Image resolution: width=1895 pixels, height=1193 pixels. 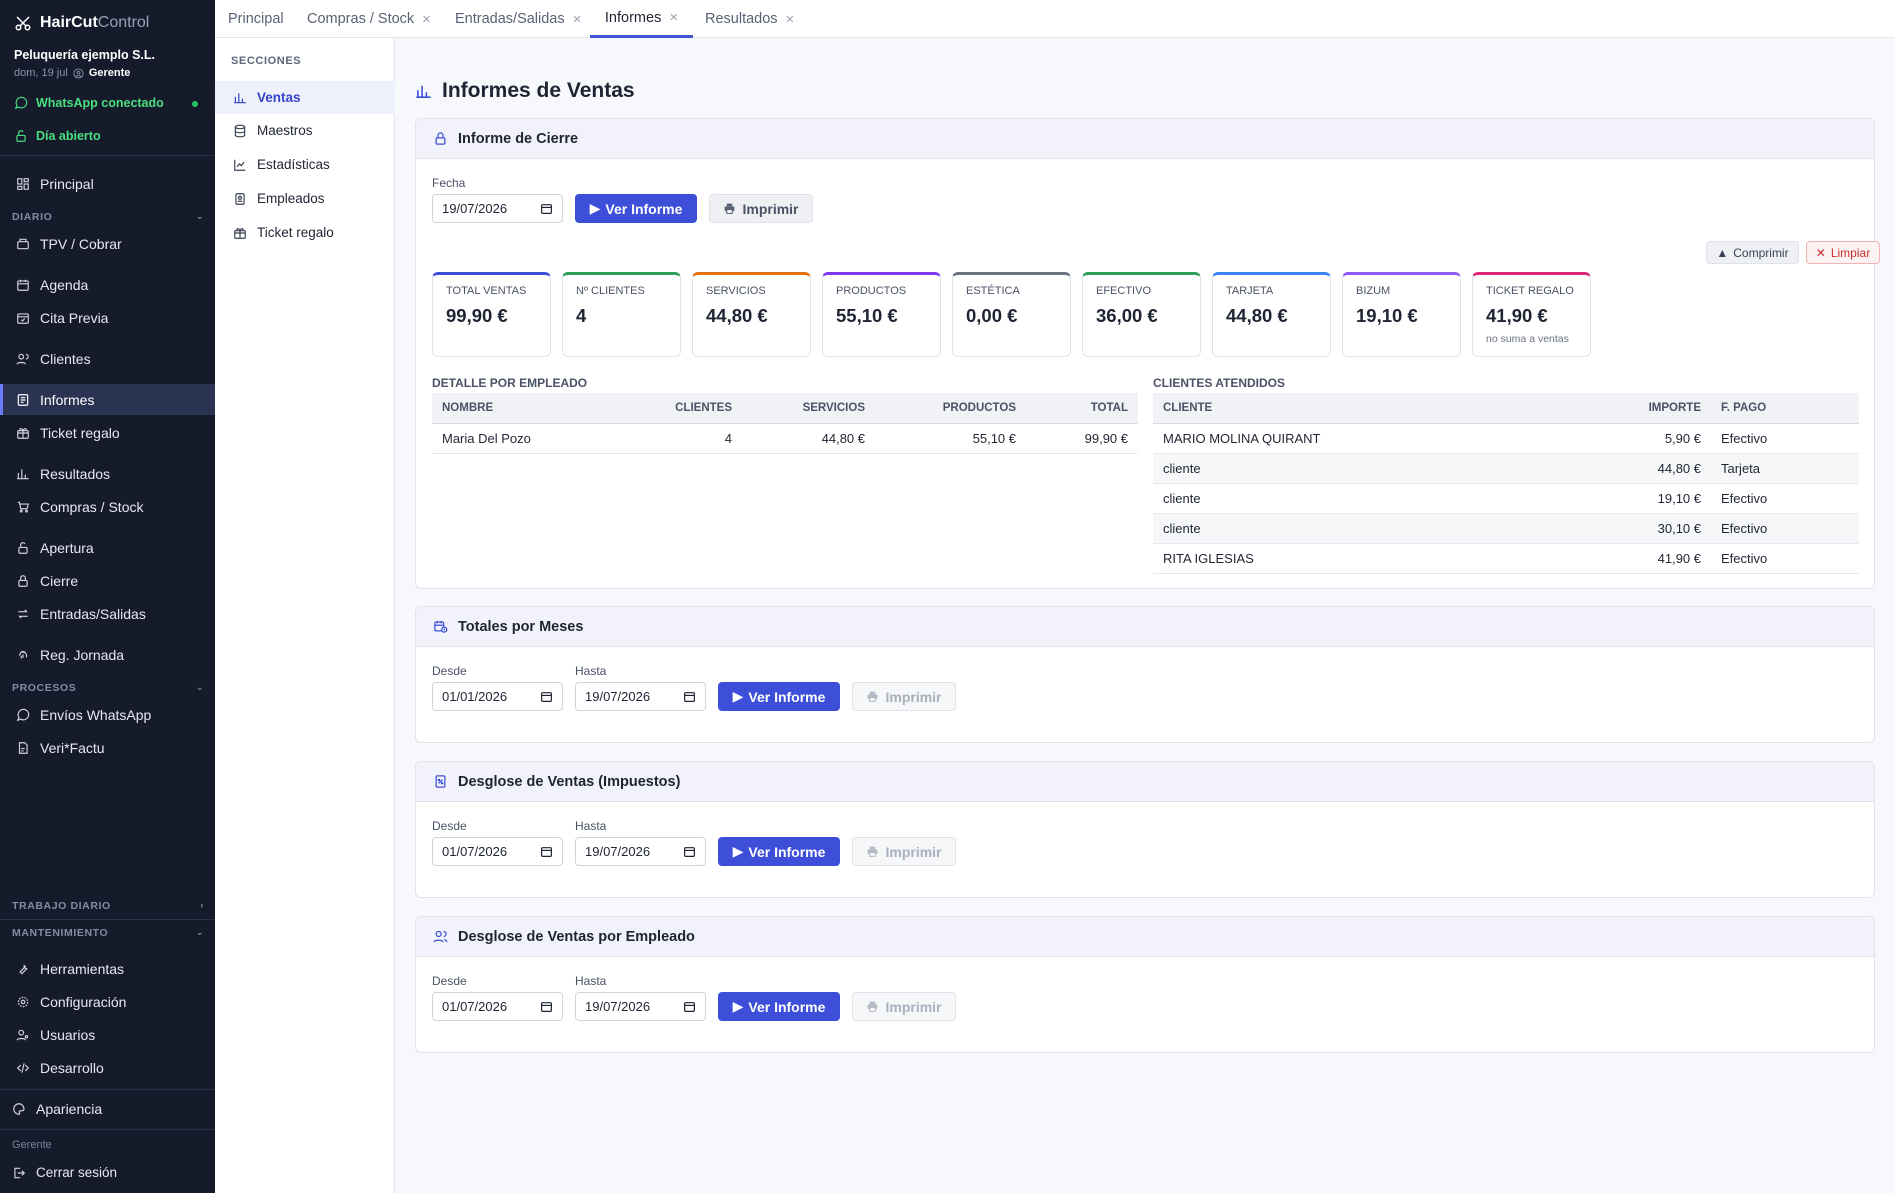 I want to click on desde-input: 01/01/2026, so click(x=497, y=696).